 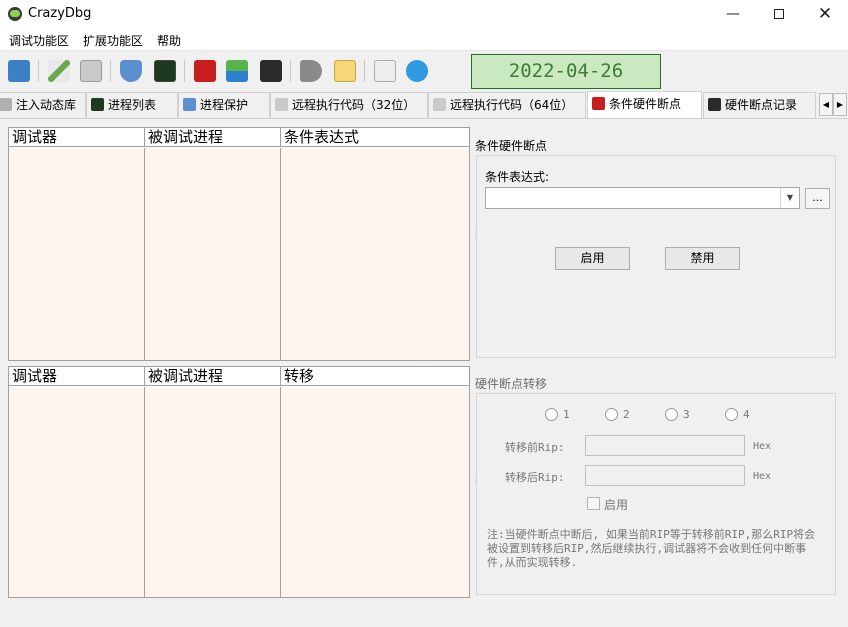 I want to click on tab-scroll-right-button: ▶, so click(x=840, y=104).